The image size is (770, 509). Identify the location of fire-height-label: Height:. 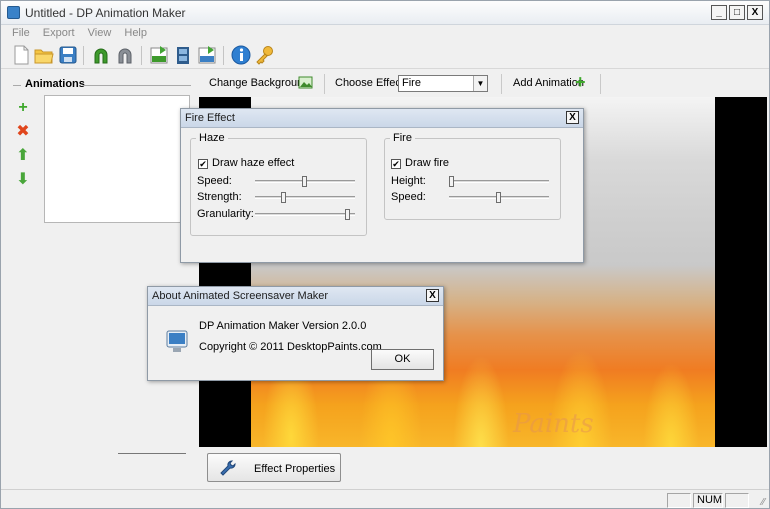
(408, 181).